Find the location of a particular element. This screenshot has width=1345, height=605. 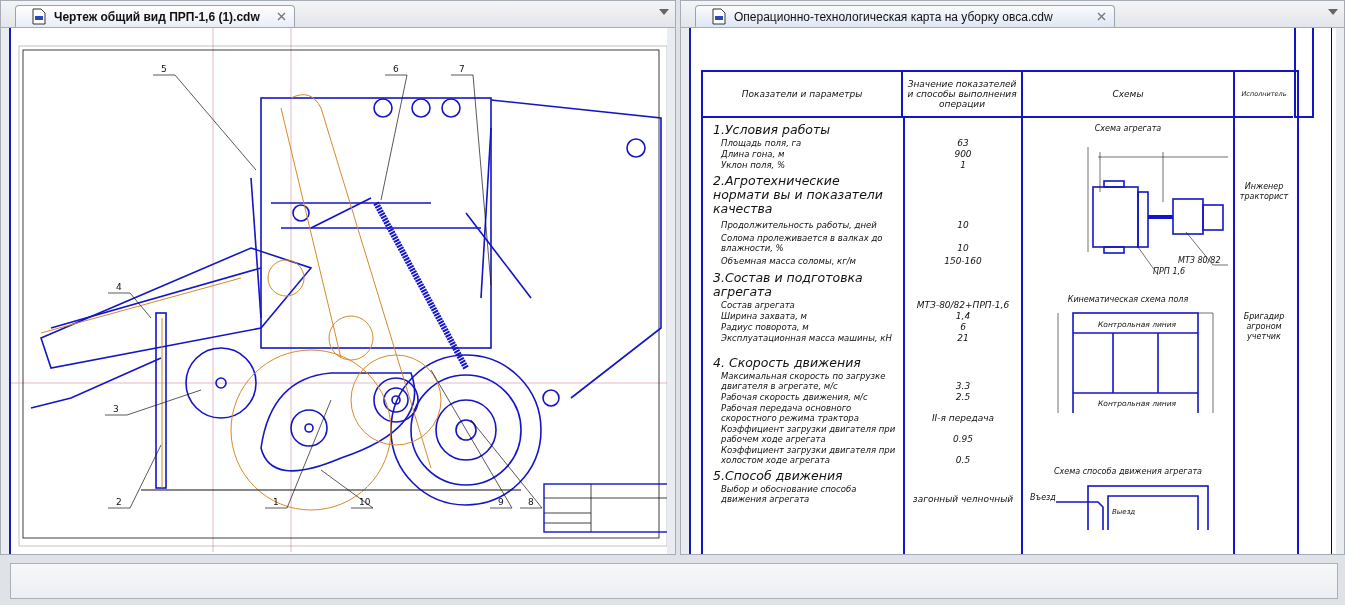

parameter-value: 1 is located at coordinates (963, 165).